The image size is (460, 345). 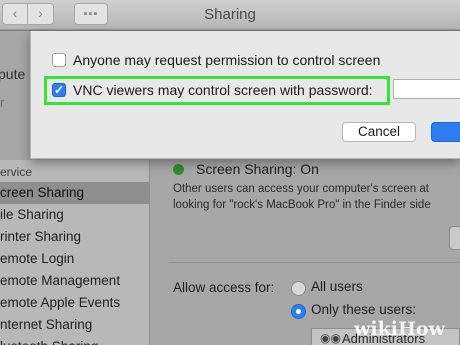 What do you see at coordinates (445, 132) in the screenshot?
I see `ok-button` at bounding box center [445, 132].